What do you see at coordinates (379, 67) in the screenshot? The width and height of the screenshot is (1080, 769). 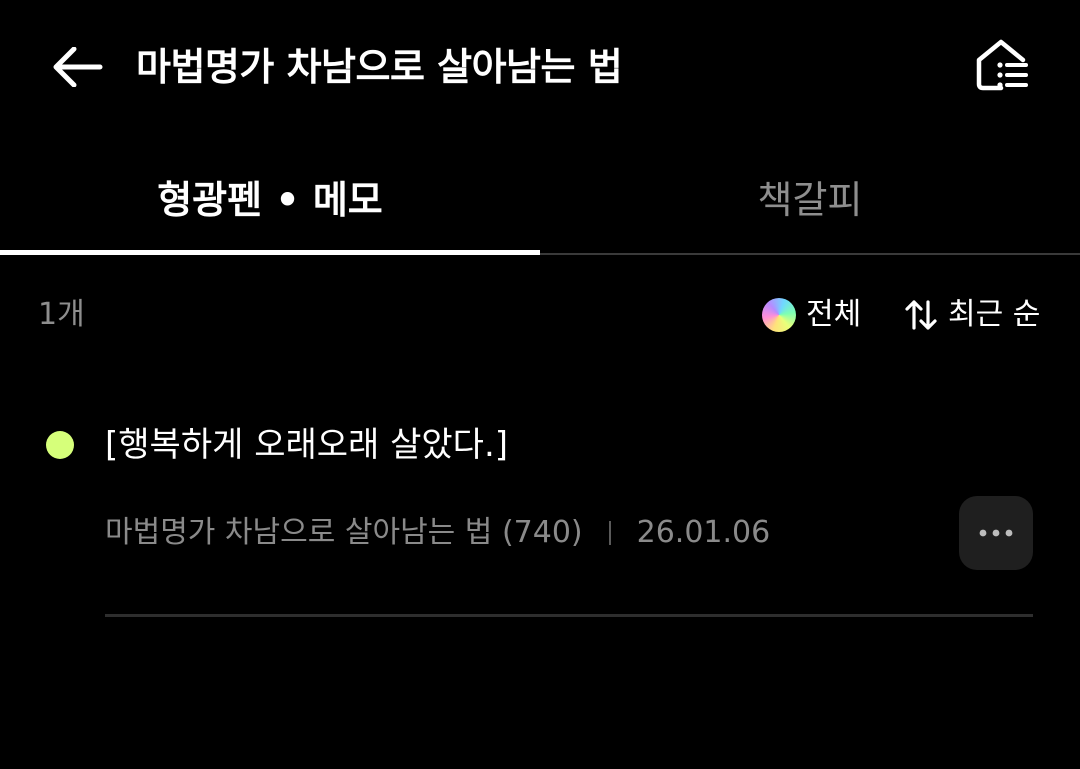 I see `book-title: 마법명가 차남으로 살아남는 법` at bounding box center [379, 67].